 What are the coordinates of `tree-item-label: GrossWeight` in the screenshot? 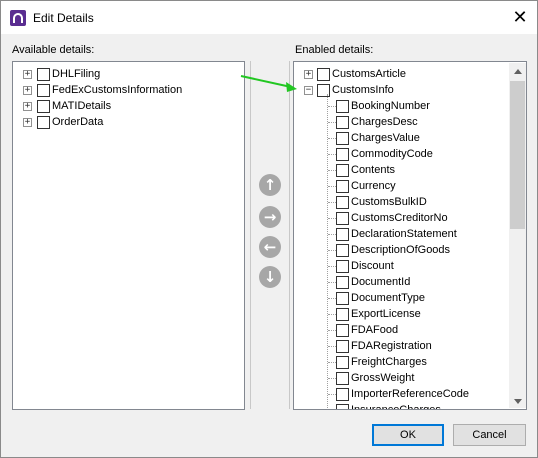 It's located at (383, 378).